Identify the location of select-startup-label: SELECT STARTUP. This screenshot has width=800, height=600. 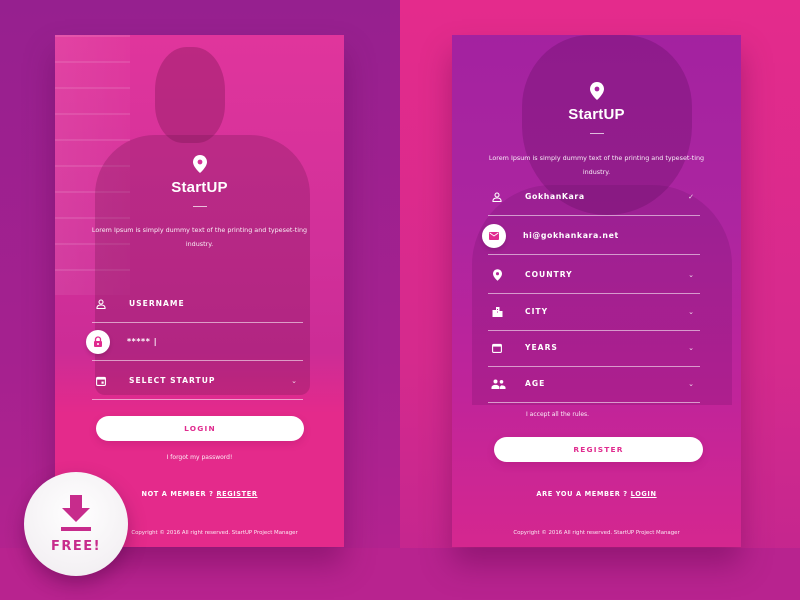
(172, 380).